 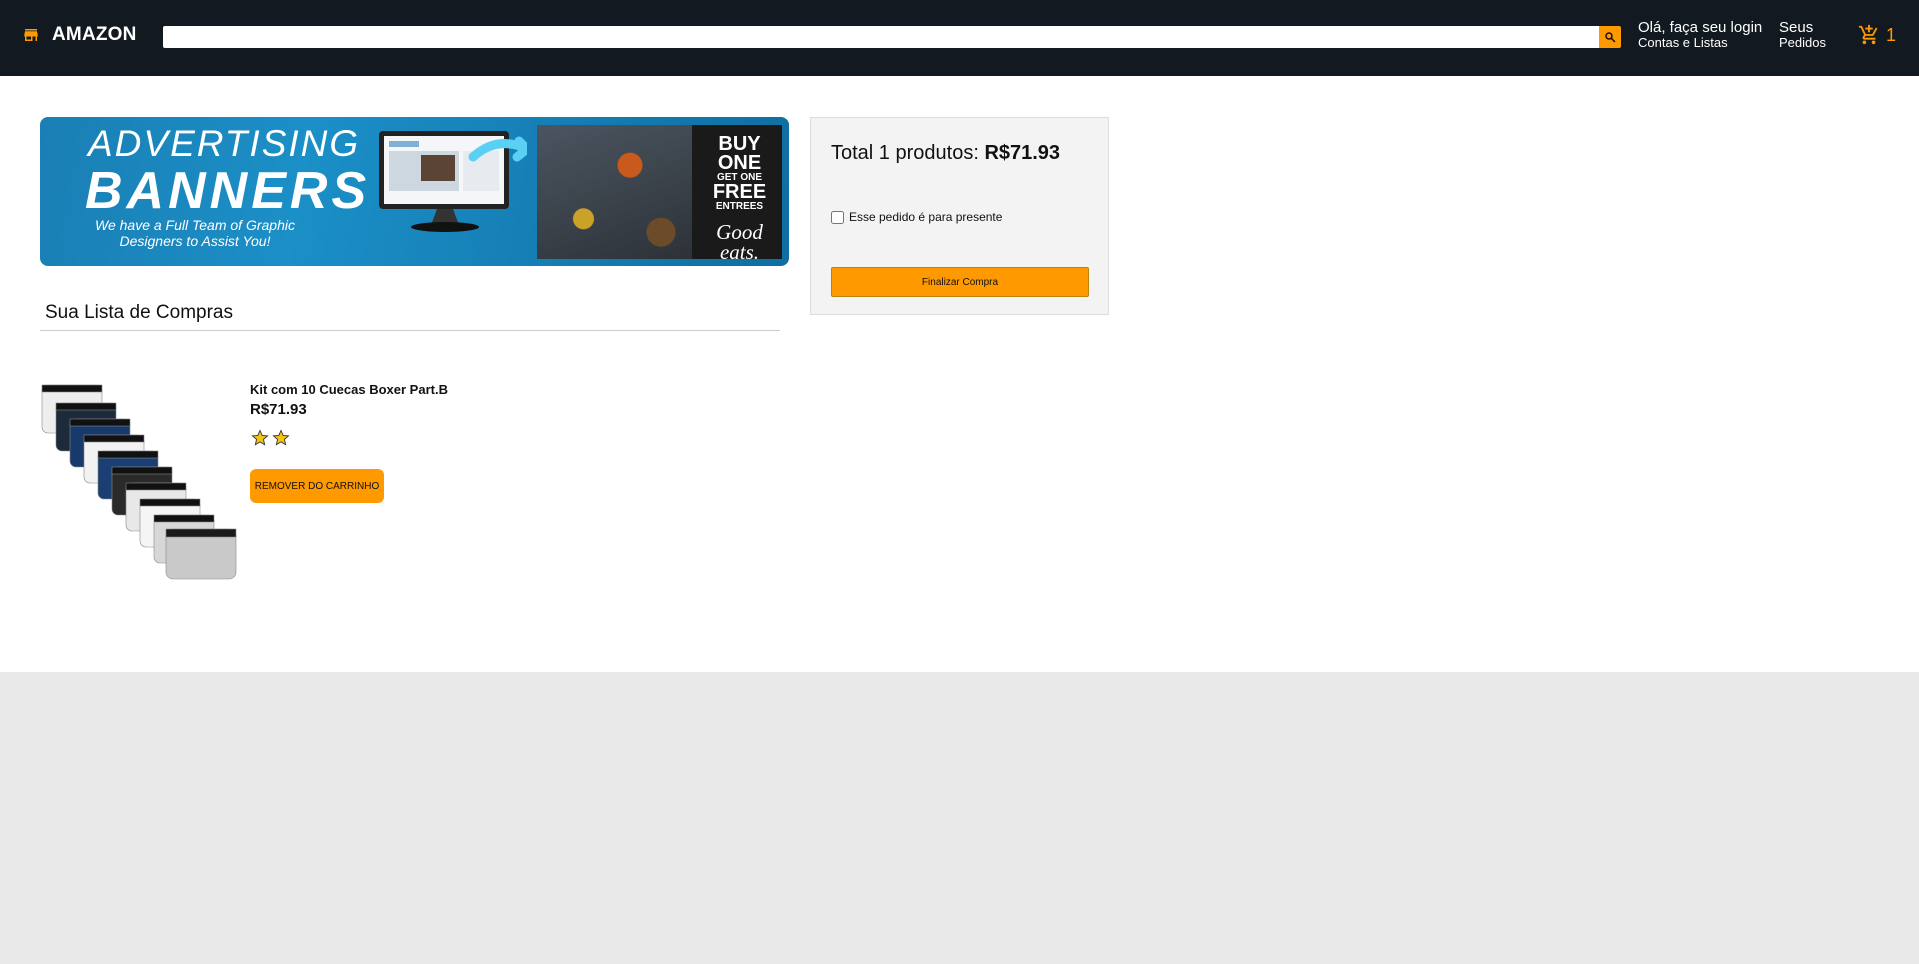 I want to click on cart-count: 1, so click(x=1891, y=34).